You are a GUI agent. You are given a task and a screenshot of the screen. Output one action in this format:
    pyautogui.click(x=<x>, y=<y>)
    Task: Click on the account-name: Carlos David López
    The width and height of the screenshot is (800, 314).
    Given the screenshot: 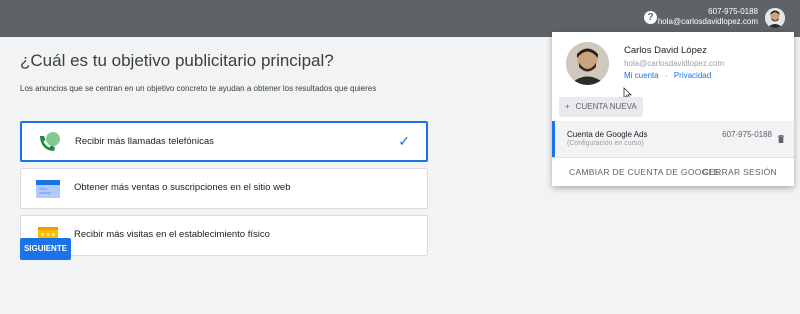 What is the action you would take?
    pyautogui.click(x=665, y=50)
    